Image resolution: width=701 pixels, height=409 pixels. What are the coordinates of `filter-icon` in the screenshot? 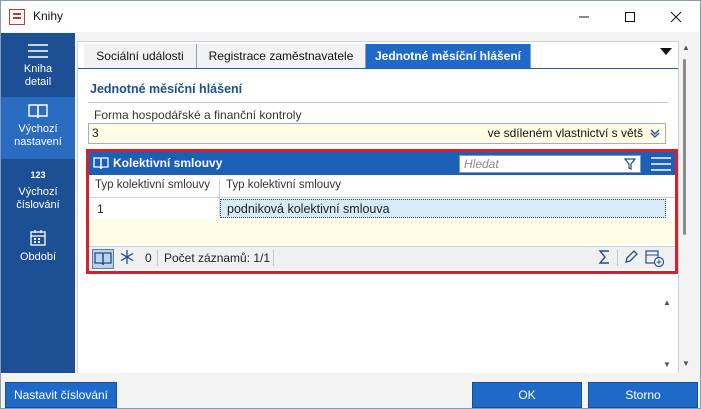 It's located at (630, 164).